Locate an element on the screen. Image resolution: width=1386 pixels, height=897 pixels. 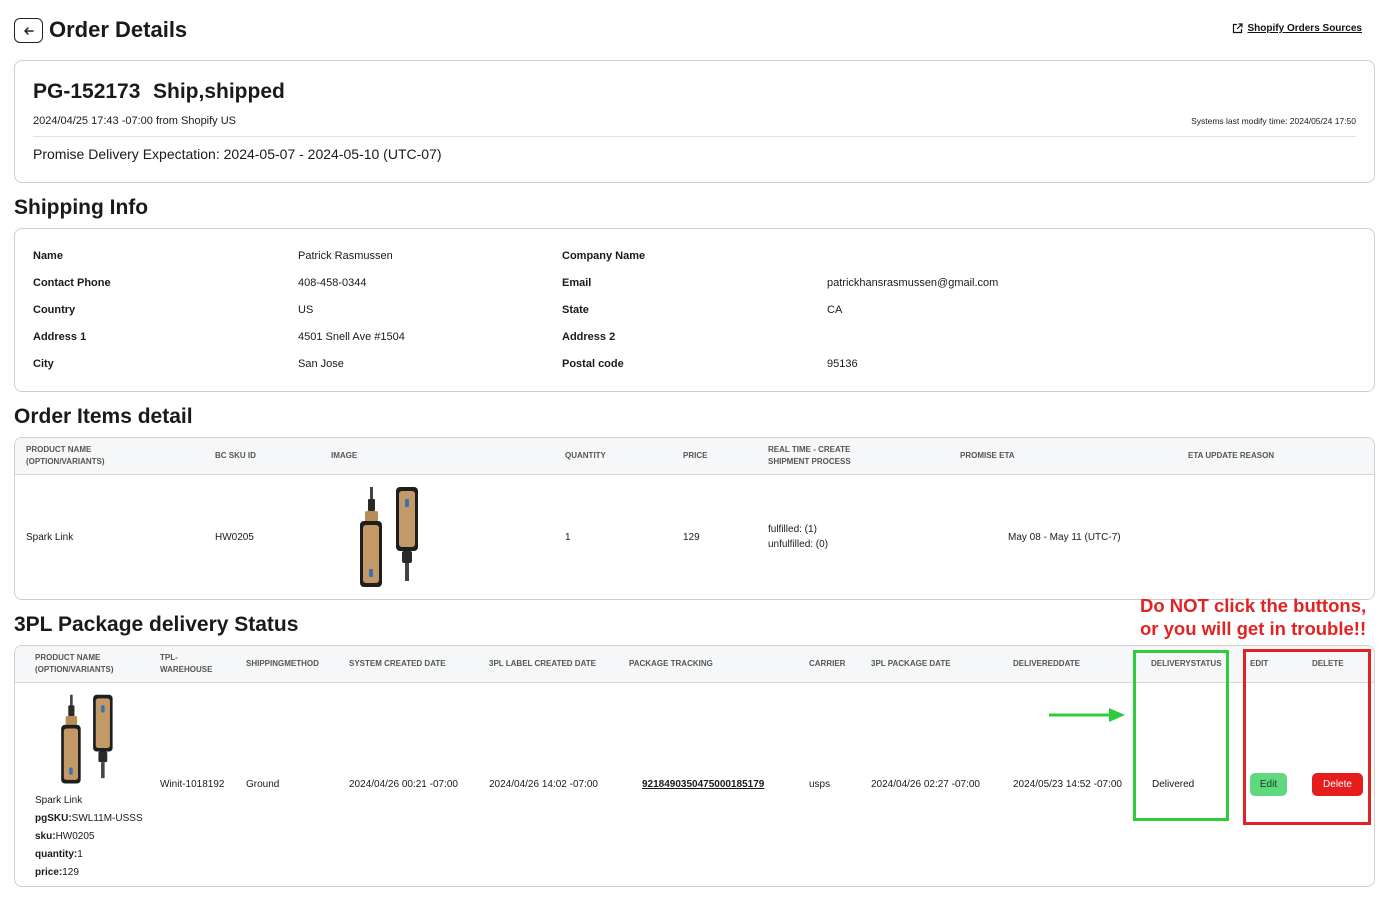
order-status: Ship,shipped is located at coordinates (219, 91).